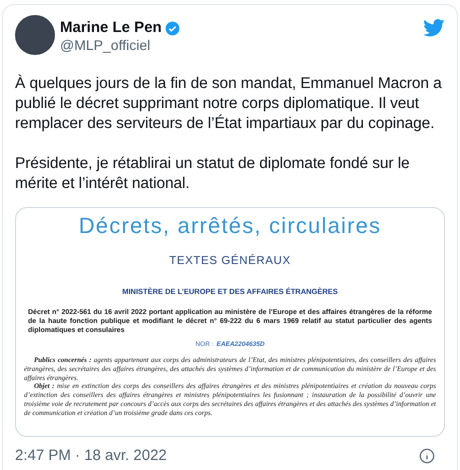  I want to click on tweet-timestamp: 2:47 PM · 18 avr. 2022, so click(91, 456).